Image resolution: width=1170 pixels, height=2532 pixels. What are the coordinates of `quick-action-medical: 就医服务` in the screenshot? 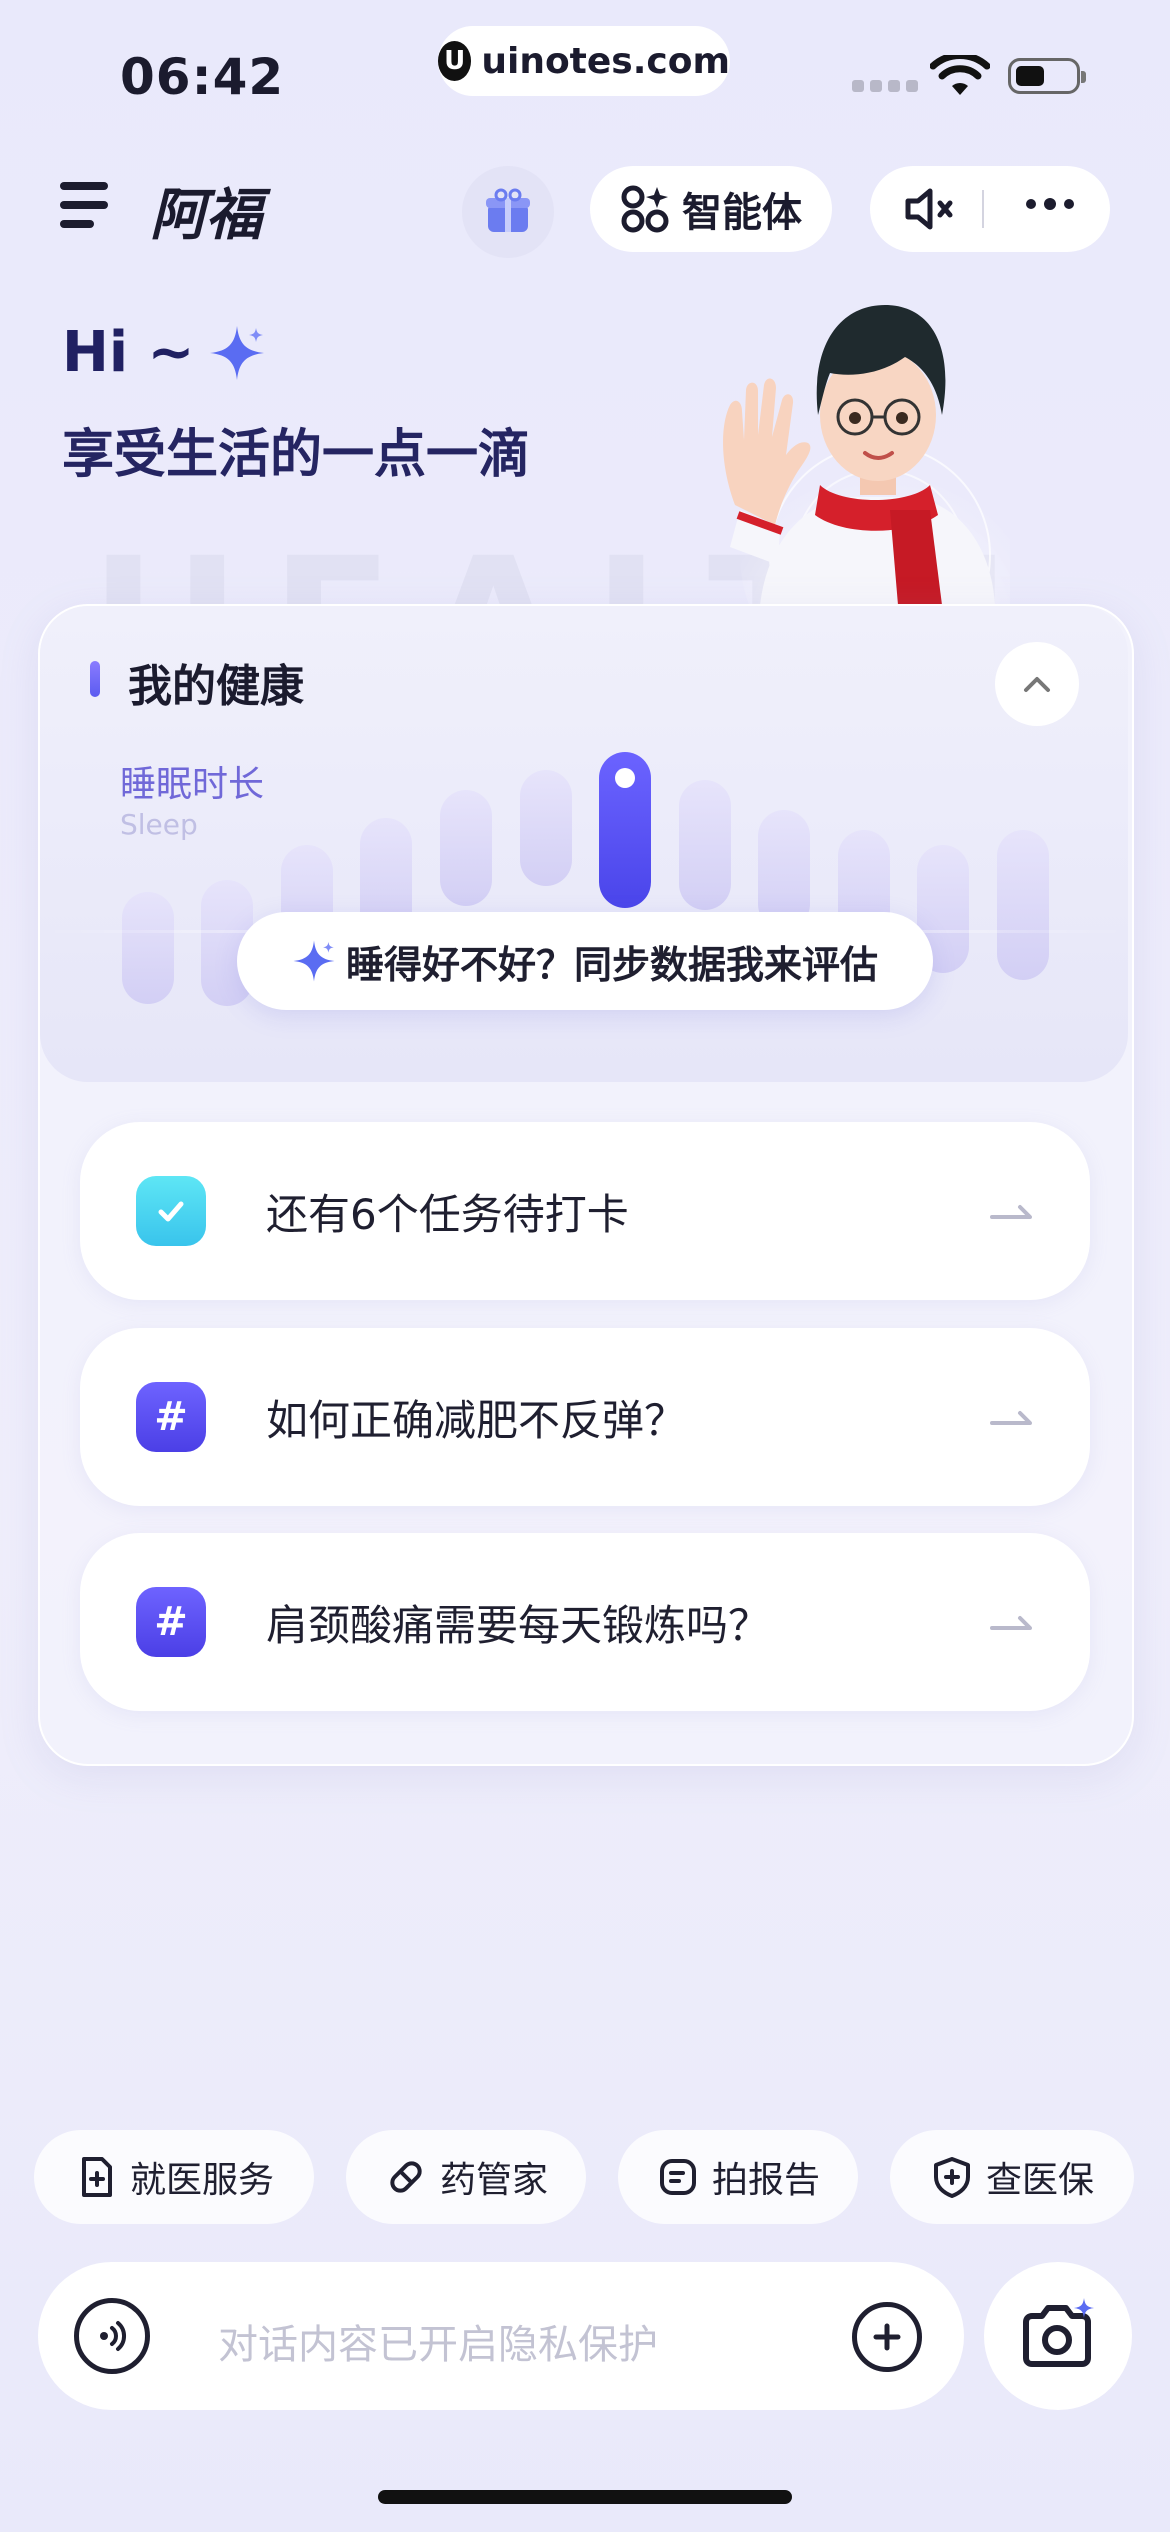 It's located at (174, 2177).